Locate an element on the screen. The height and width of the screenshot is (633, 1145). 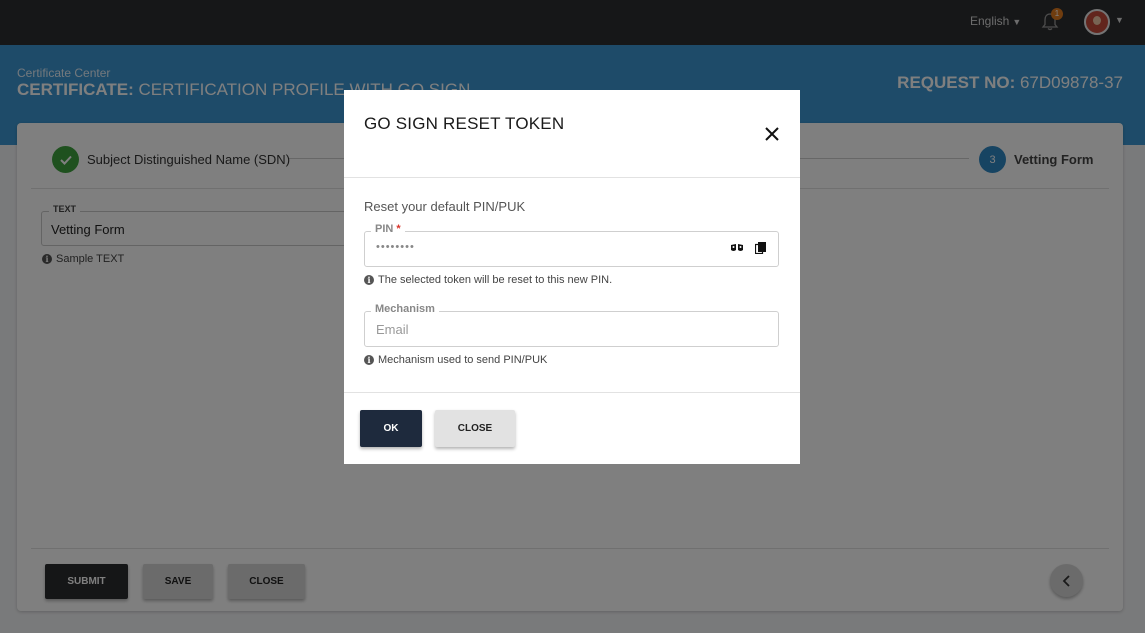
mechanism-hint-text: Mechanism used to send PIN/PUK is located at coordinates (463, 360).